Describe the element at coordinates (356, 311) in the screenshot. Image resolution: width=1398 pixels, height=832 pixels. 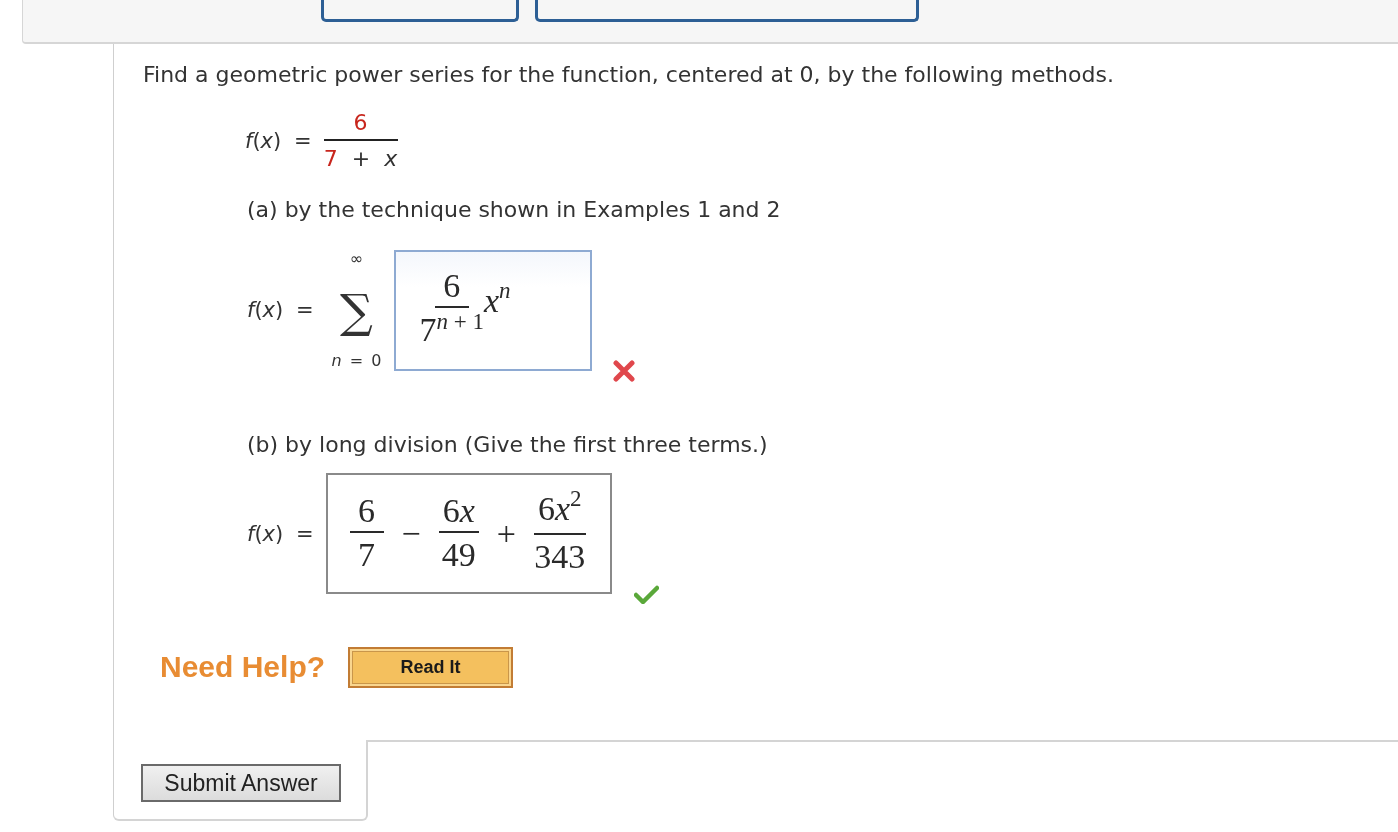
I see `sum-symbol: ∑` at that location.